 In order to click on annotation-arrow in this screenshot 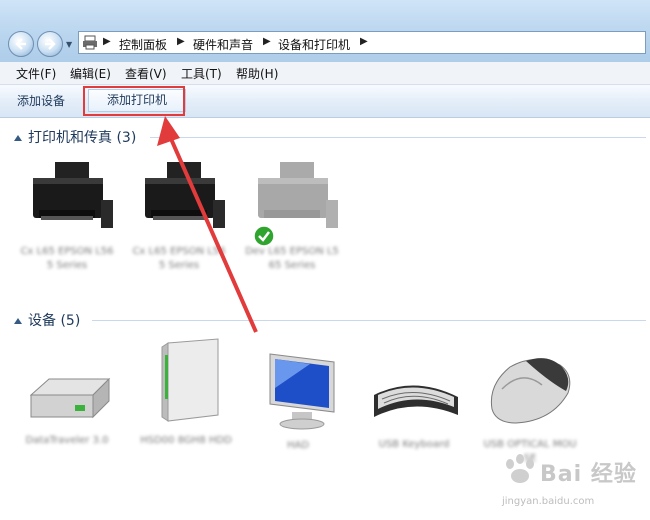, I will do `click(207, 224)`.